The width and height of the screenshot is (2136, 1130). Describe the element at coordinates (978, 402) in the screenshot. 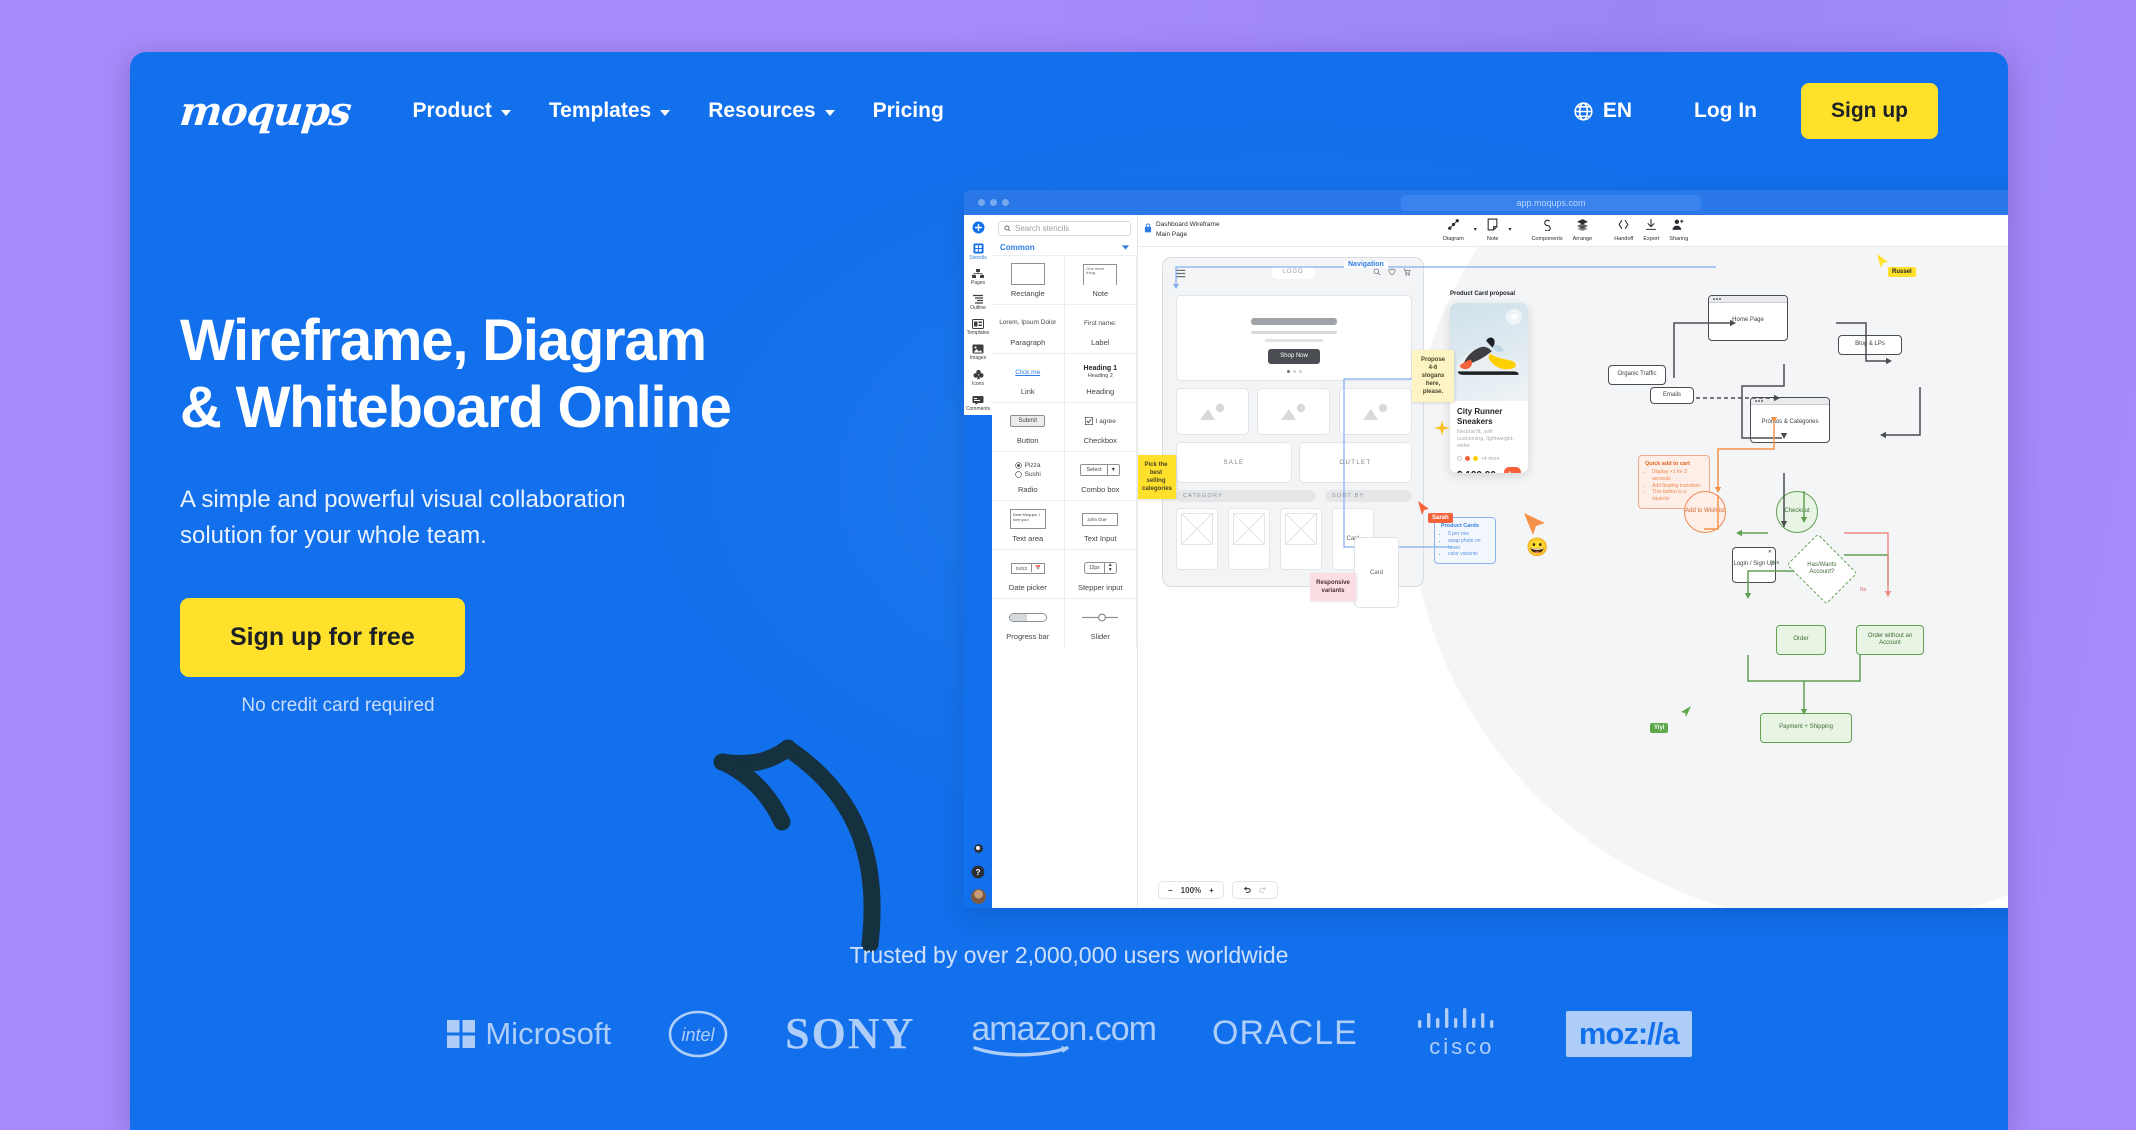

I see `sidebar-item-comments: Comments` at that location.